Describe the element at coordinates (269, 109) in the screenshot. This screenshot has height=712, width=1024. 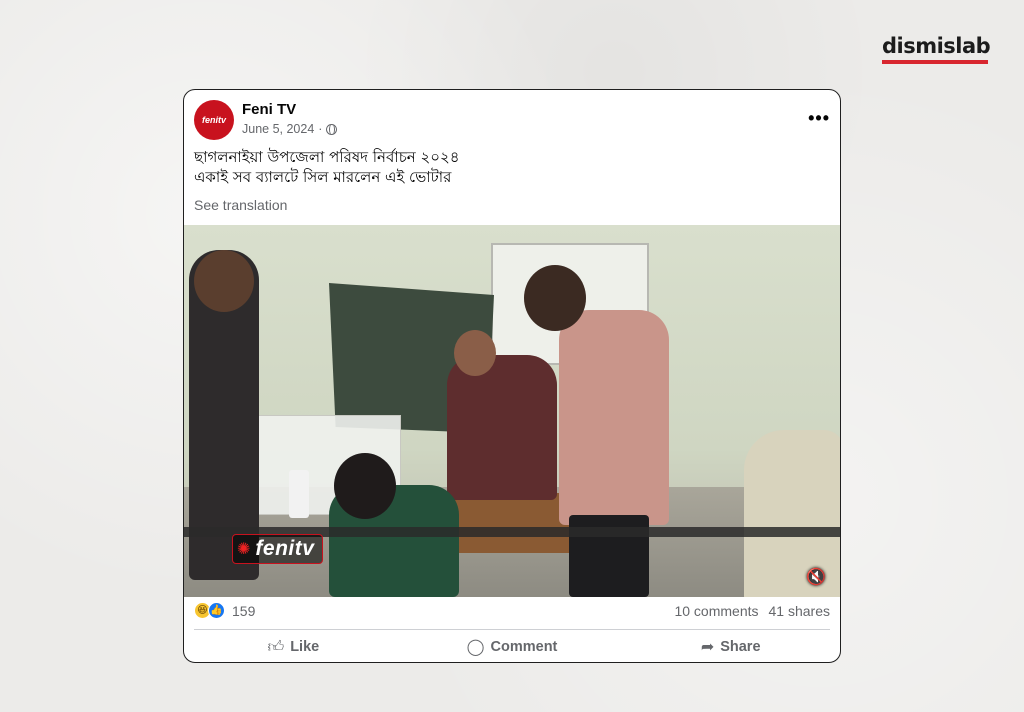
I see `page-name-link: Feni TV` at that location.